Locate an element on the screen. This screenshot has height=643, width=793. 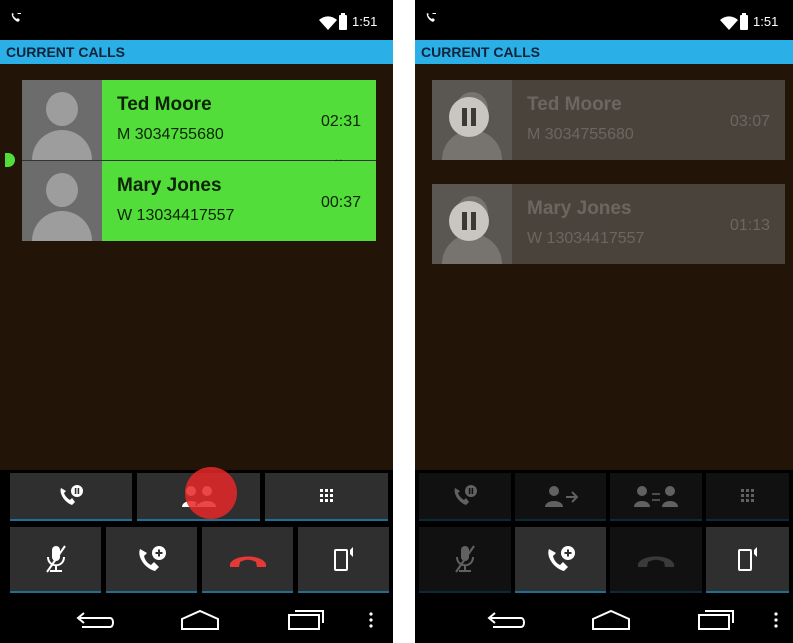
held-call-card-mary-jones: Mary Jones W 13034417557 01:13 is located at coordinates (608, 224).